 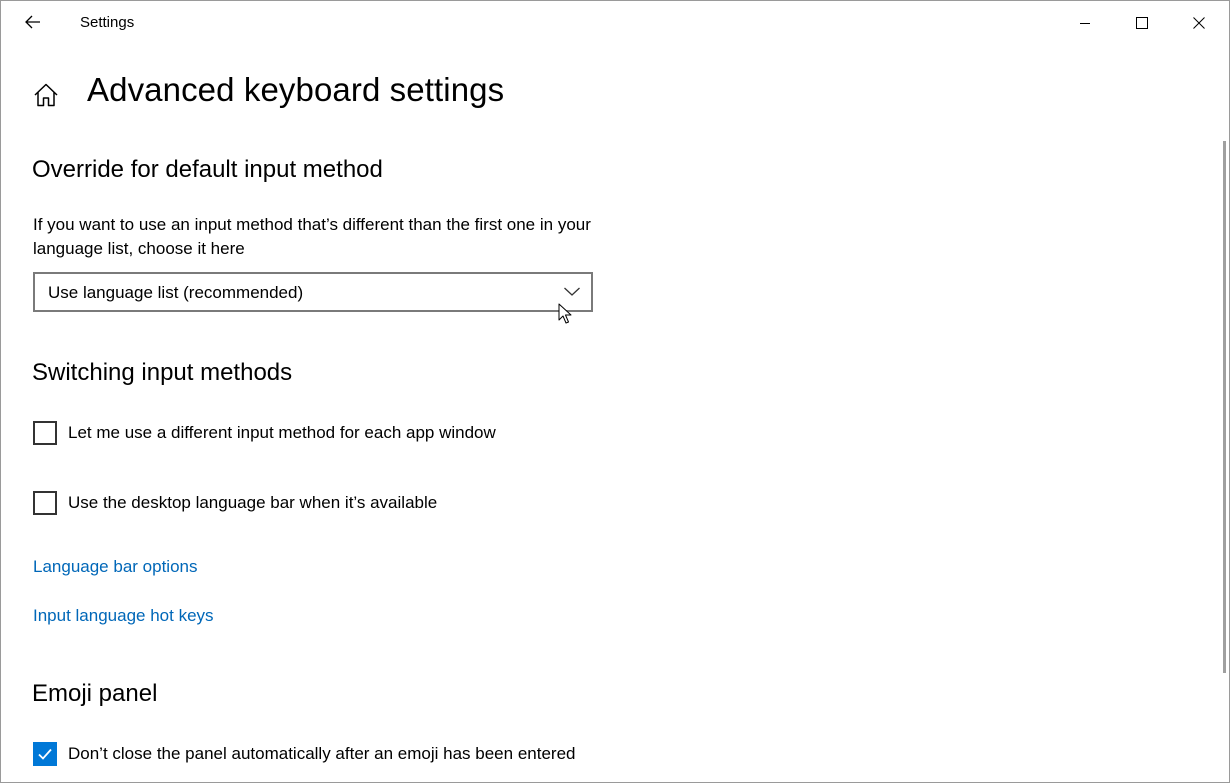 I want to click on back-button, so click(x=33, y=22).